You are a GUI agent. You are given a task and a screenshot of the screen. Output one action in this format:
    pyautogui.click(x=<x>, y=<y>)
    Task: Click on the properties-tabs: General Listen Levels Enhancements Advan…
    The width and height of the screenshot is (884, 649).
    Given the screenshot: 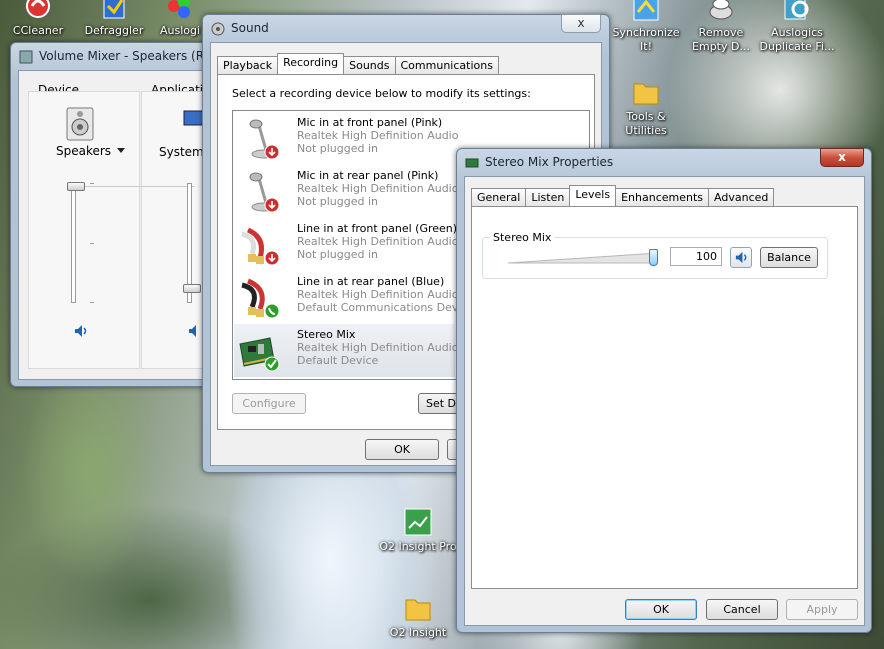 What is the action you would take?
    pyautogui.click(x=623, y=195)
    